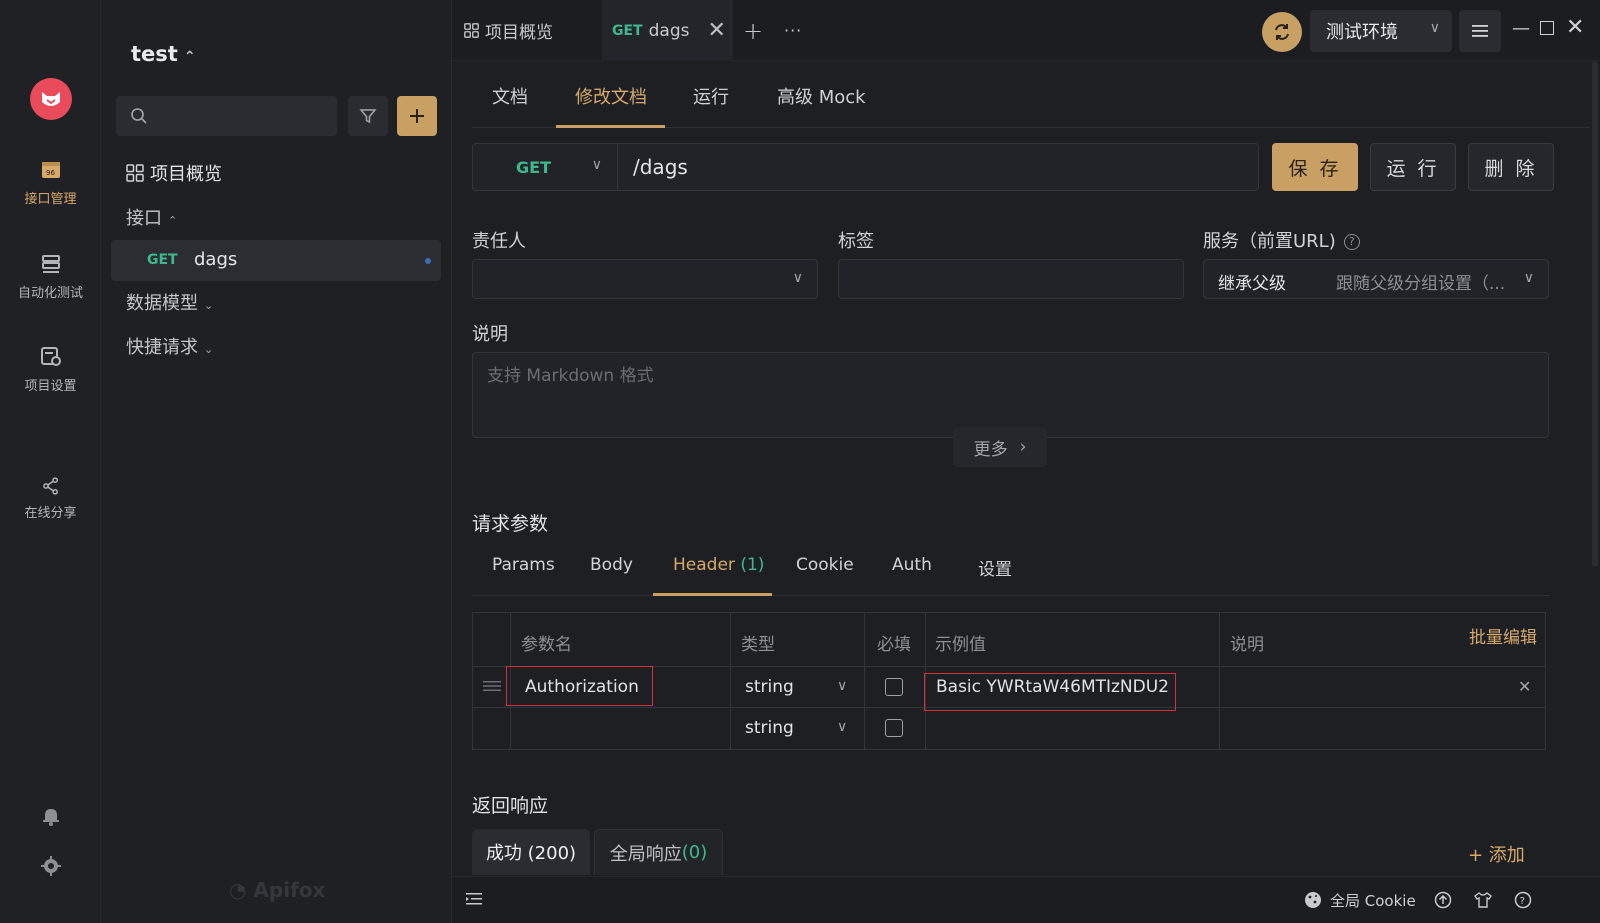 The image size is (1600, 923). Describe the element at coordinates (50, 369) in the screenshot. I see `rail-item-project-settings: 项目设置` at that location.